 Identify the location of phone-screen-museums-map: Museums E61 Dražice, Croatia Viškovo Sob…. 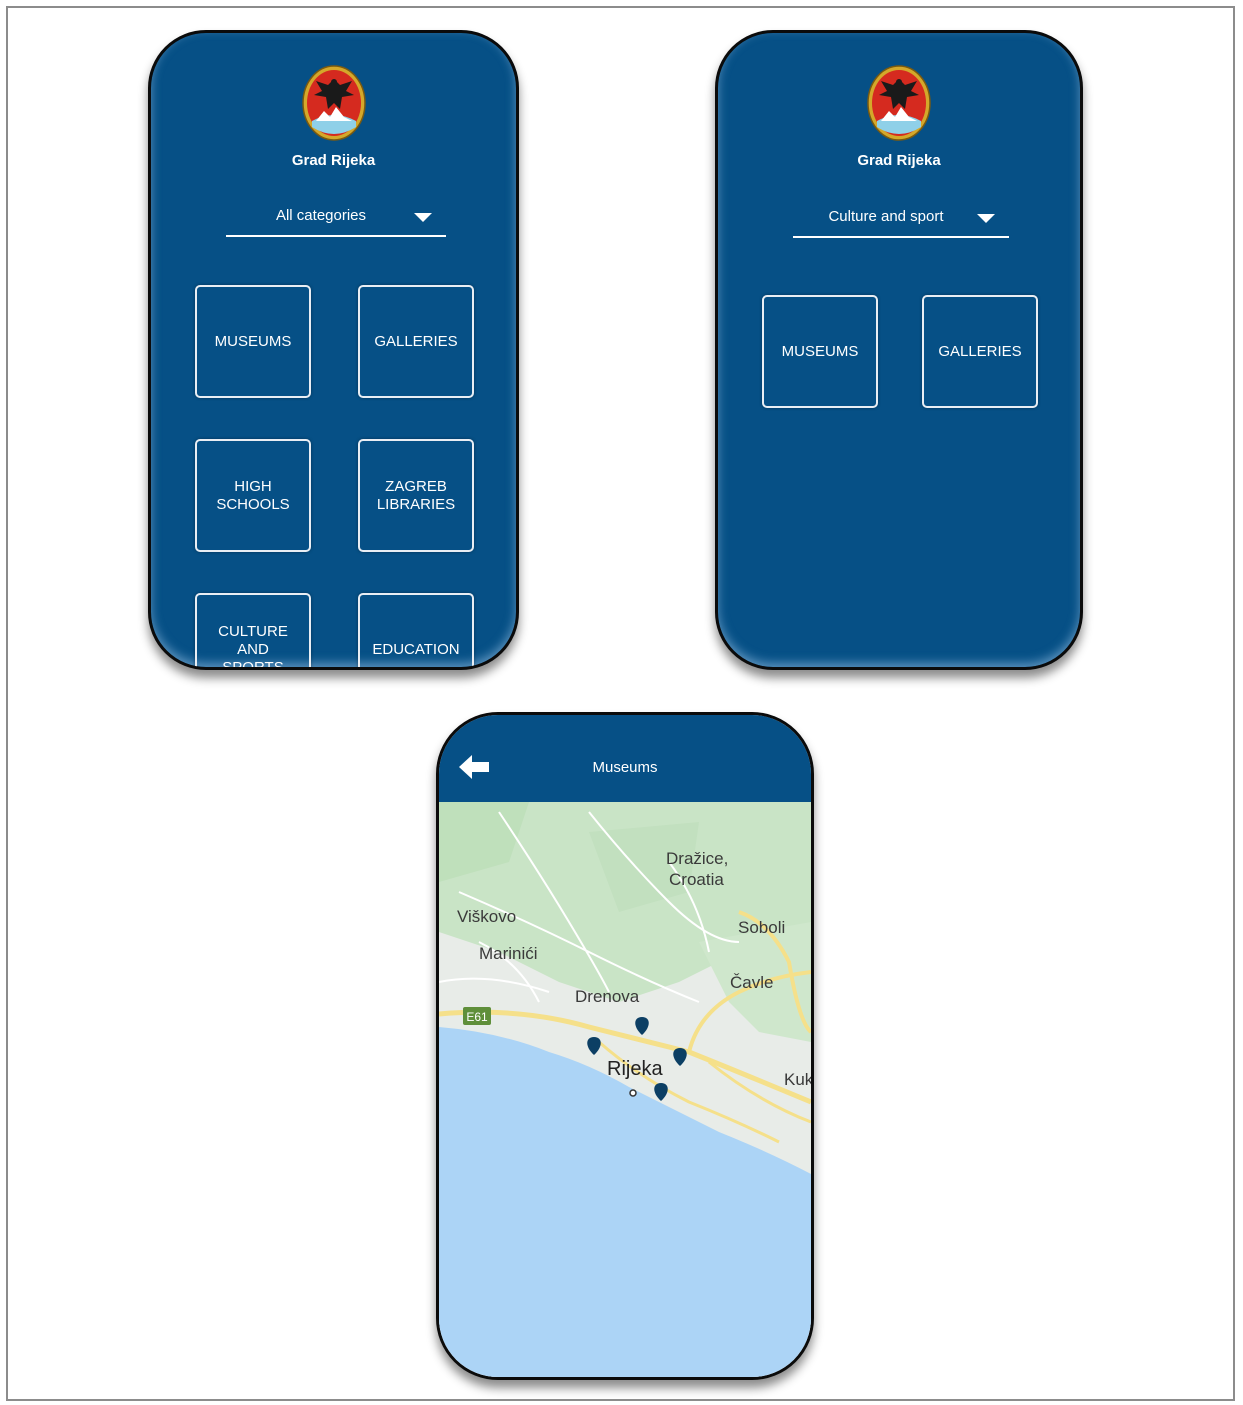
(625, 1046).